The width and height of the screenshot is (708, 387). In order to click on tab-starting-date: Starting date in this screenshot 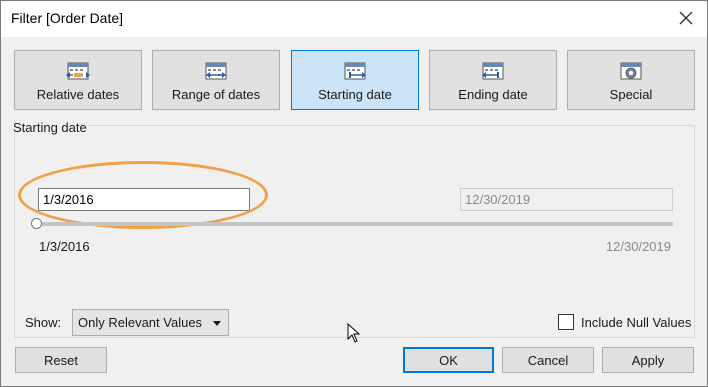, I will do `click(355, 80)`.